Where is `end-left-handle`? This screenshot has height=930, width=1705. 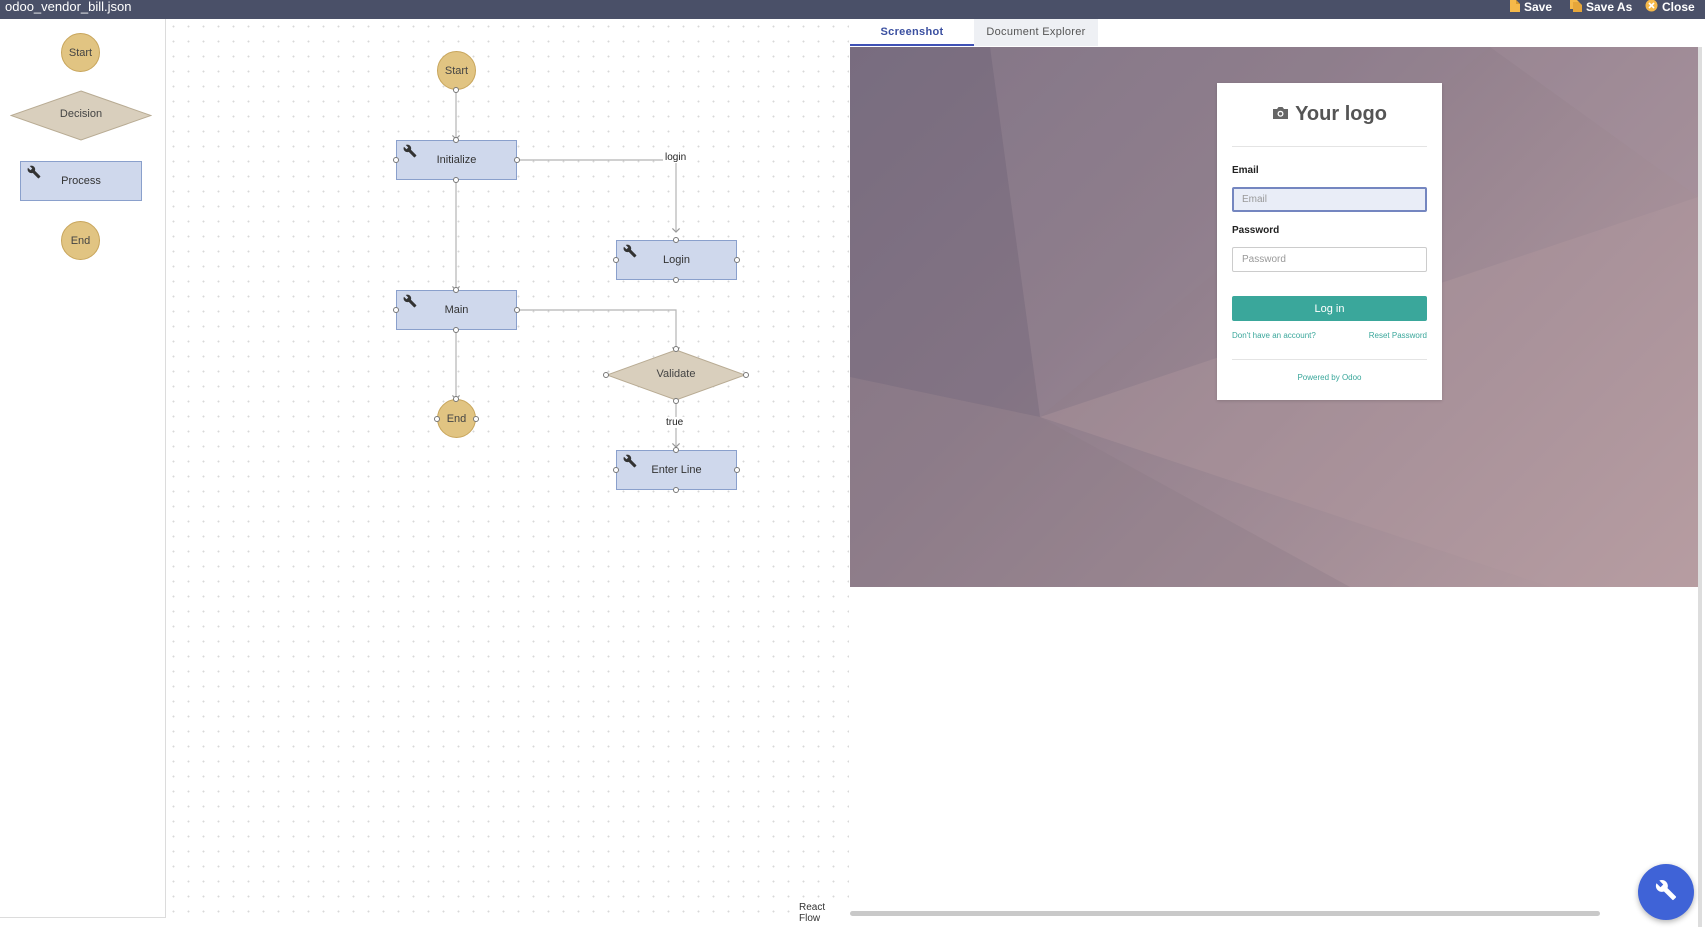
end-left-handle is located at coordinates (437, 419).